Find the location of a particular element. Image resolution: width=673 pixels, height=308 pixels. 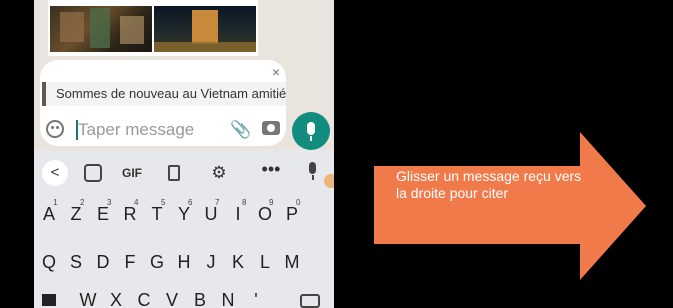

key-k: K is located at coordinates (238, 262).